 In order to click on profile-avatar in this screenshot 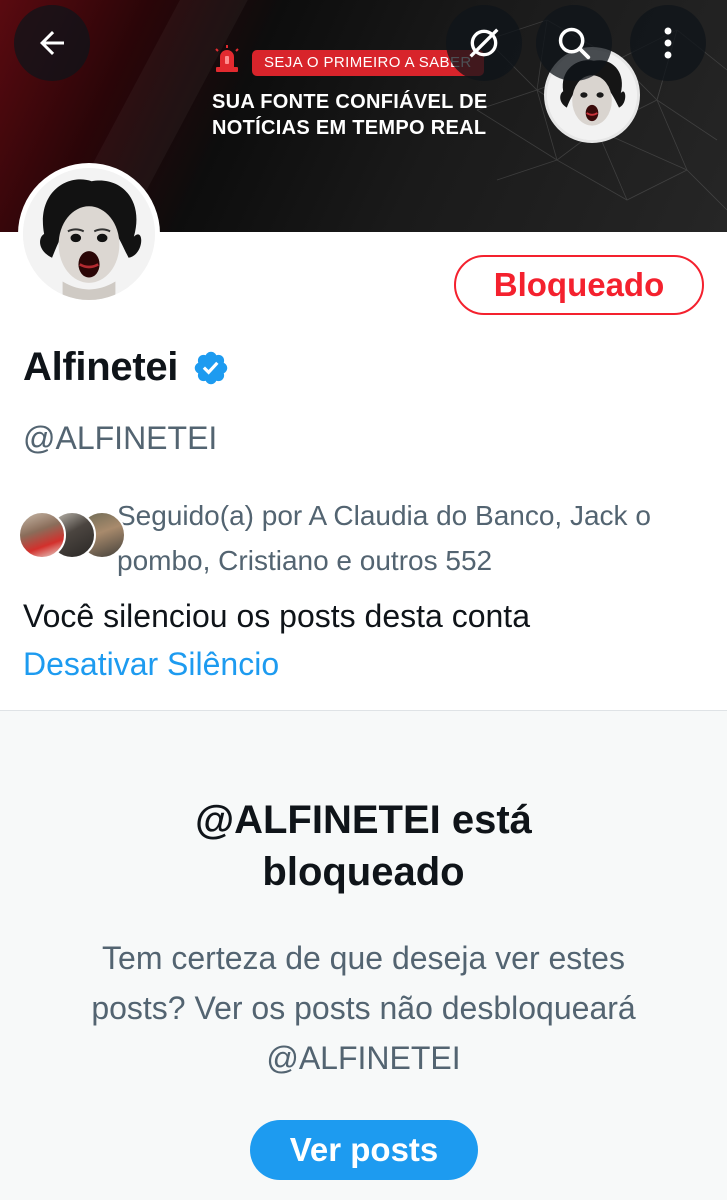, I will do `click(89, 234)`.